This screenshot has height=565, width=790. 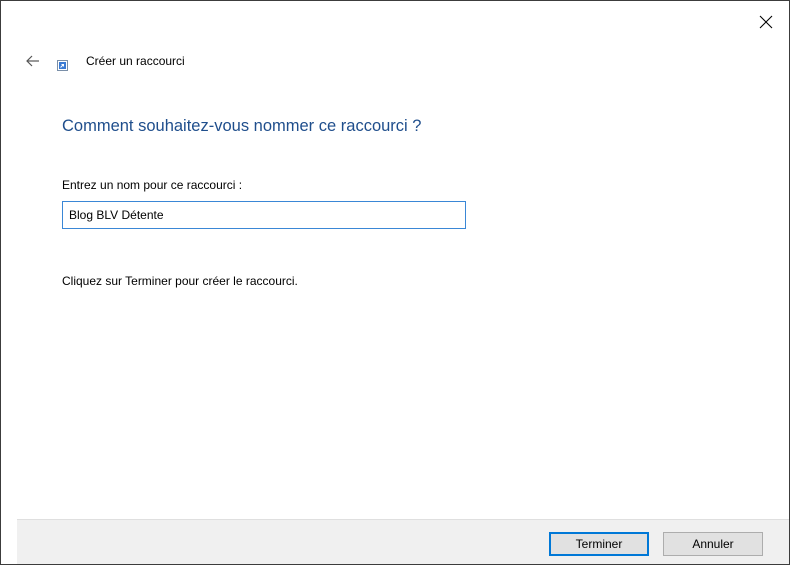 What do you see at coordinates (599, 544) in the screenshot?
I see `finish-button: Terminer` at bounding box center [599, 544].